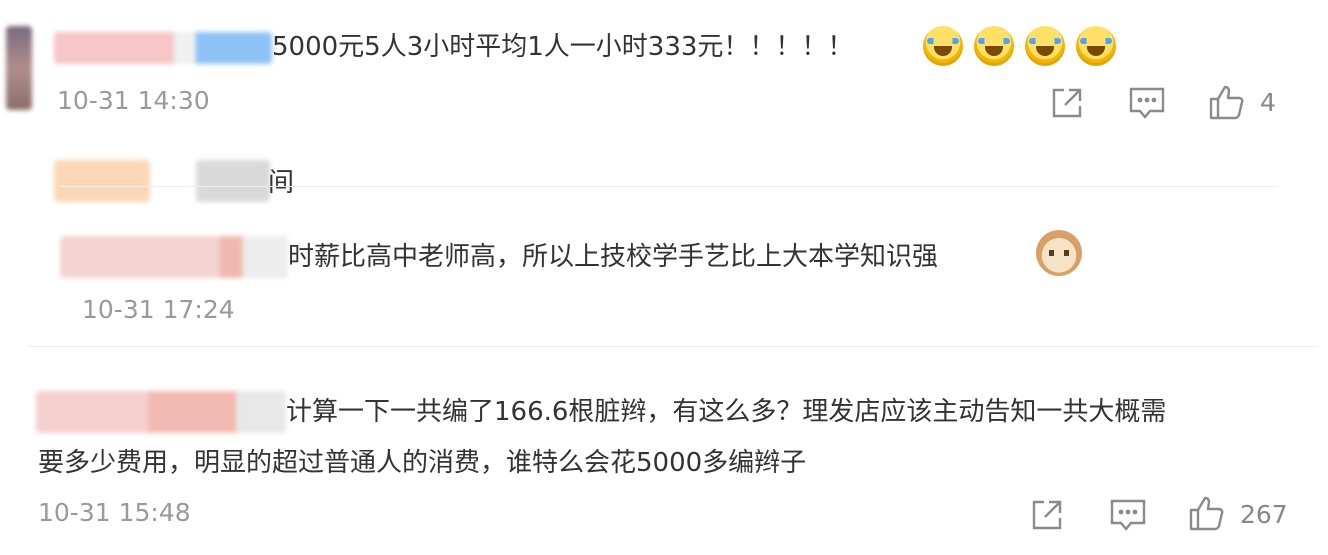 The image size is (1328, 555). What do you see at coordinates (19, 68) in the screenshot?
I see `avatar` at bounding box center [19, 68].